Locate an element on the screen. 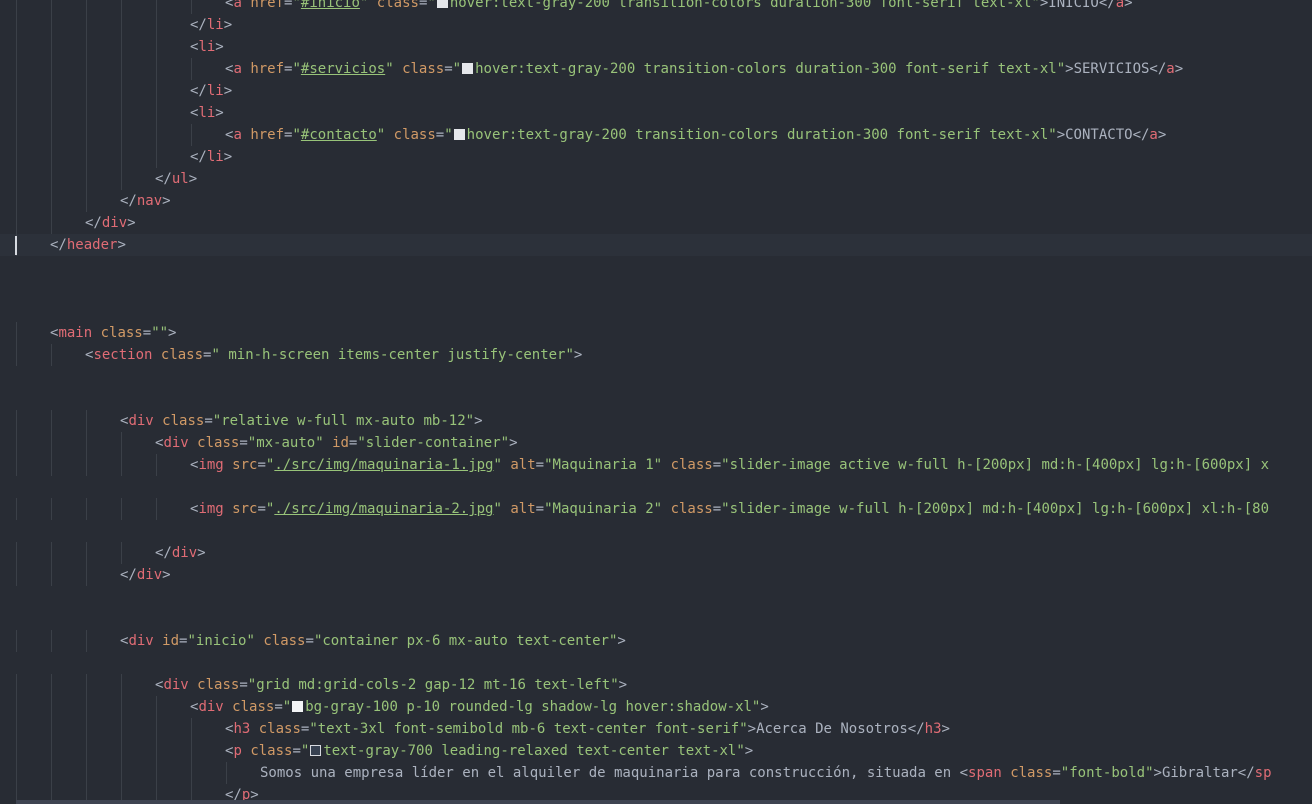 The width and height of the screenshot is (1312, 804). code-token: "font-bold" is located at coordinates (1107, 773).